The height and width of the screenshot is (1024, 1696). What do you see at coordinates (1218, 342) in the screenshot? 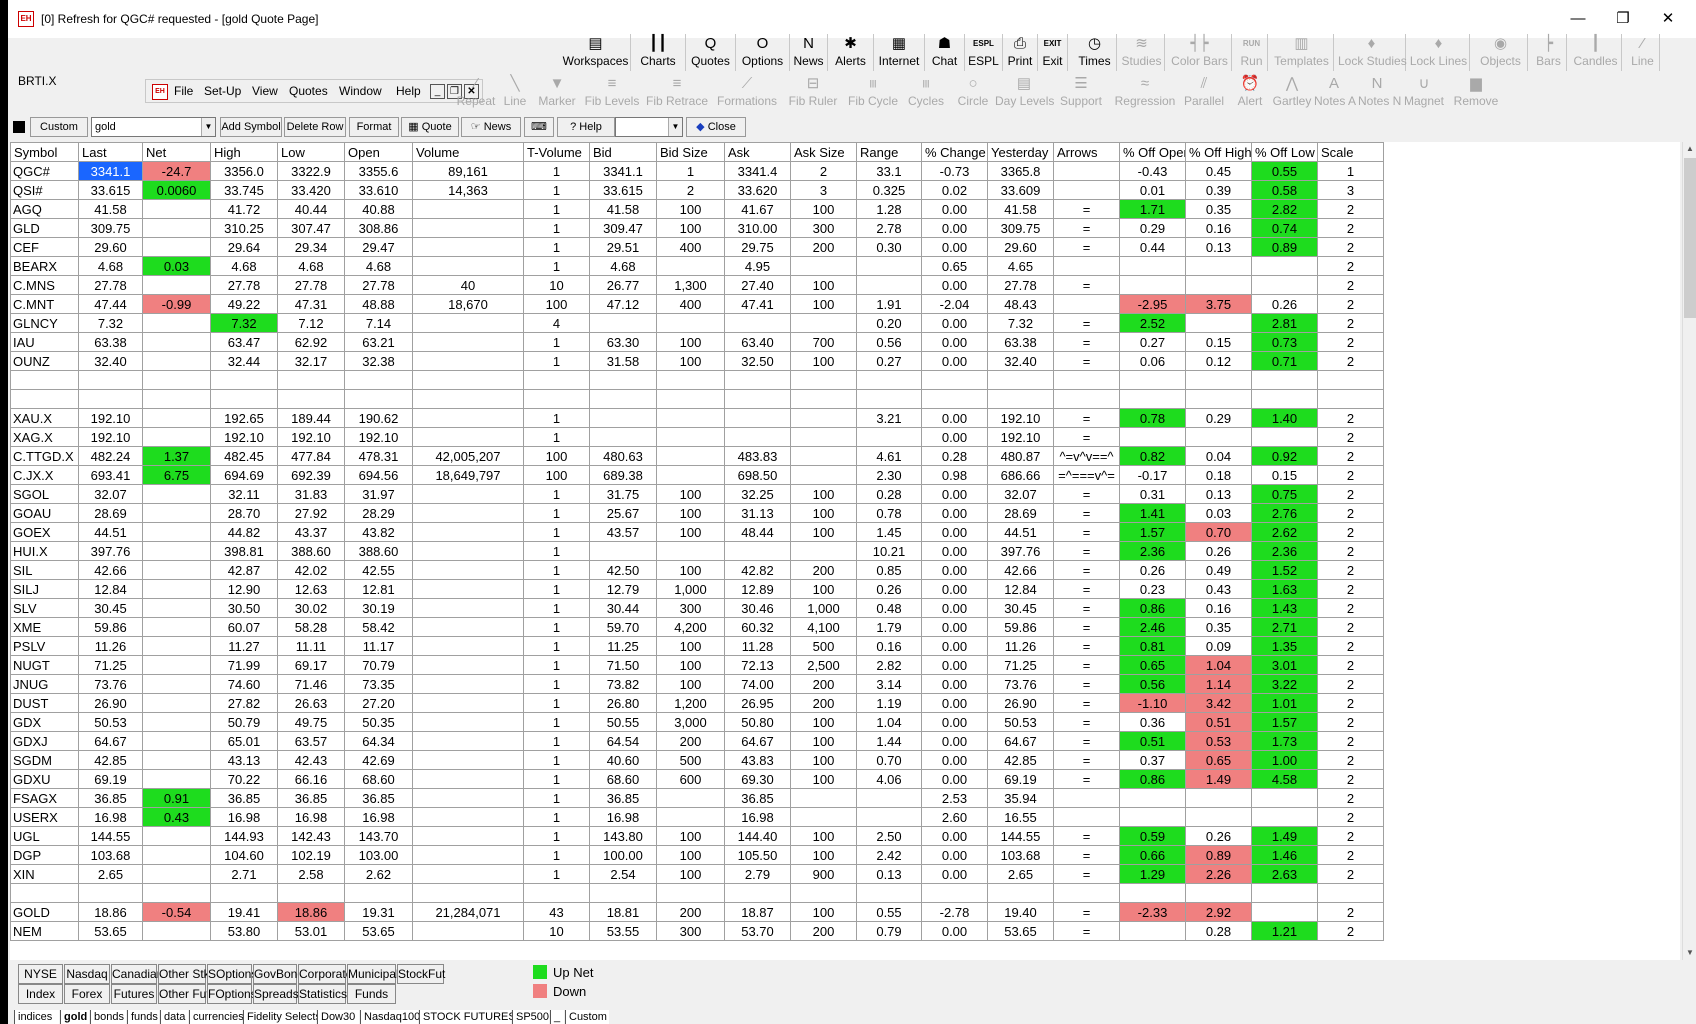
I see `cell-off-high: 0.15` at bounding box center [1218, 342].